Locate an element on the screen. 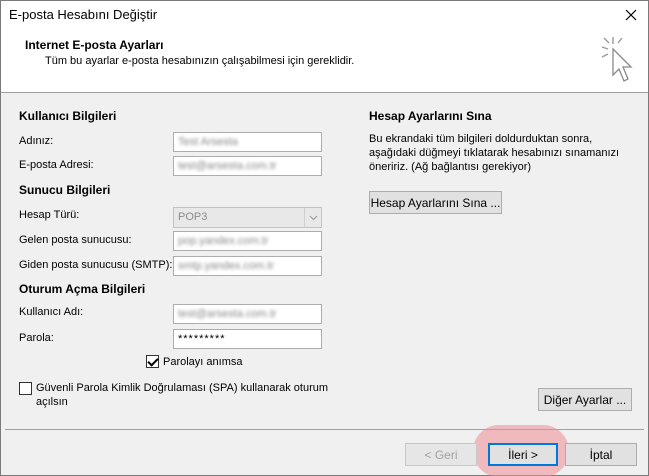 Image resolution: width=649 pixels, height=476 pixels. email-label: E-posta Adresi: is located at coordinates (56, 165).